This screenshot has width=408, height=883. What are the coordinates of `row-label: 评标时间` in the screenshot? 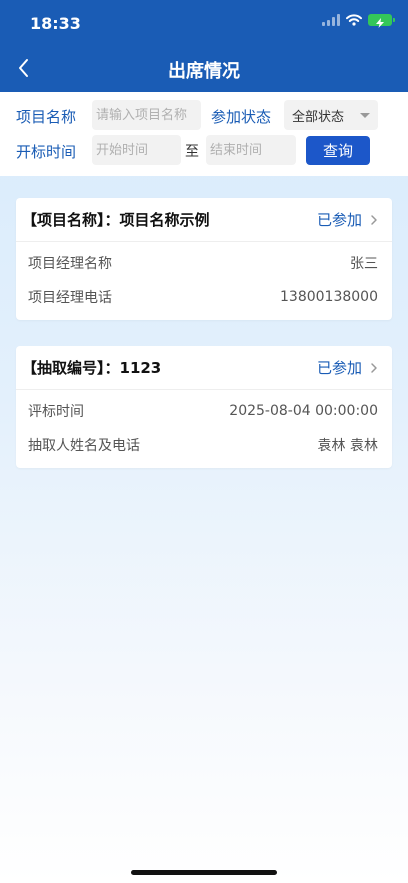 It's located at (56, 412).